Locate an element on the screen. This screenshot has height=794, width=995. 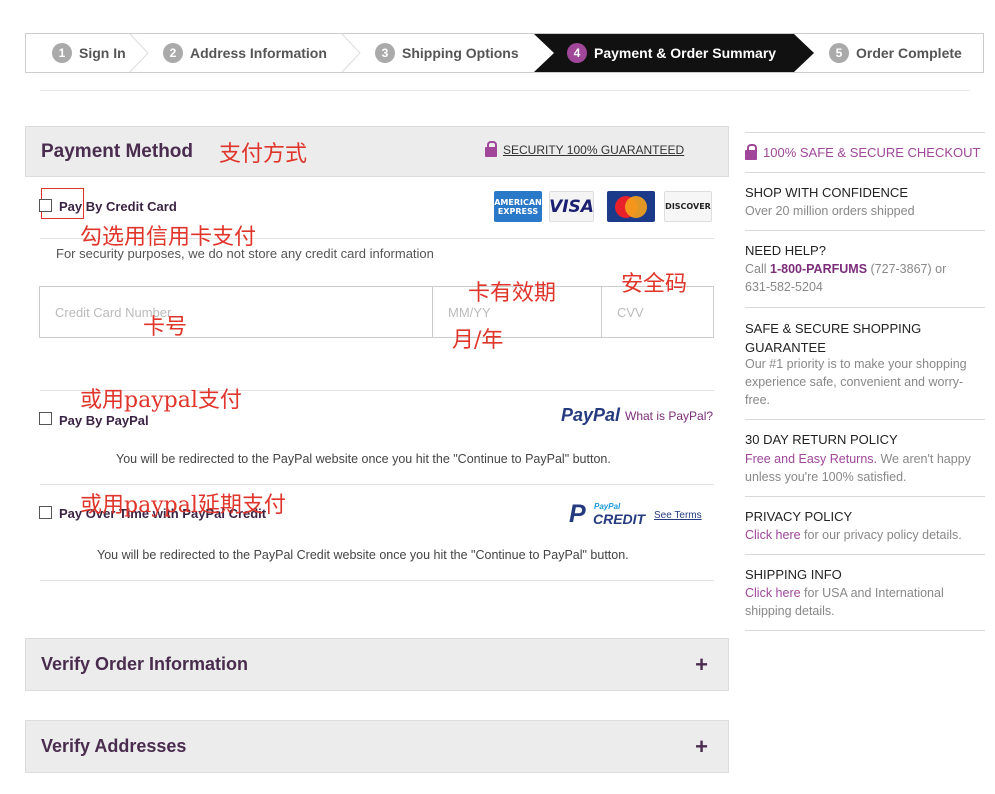
help-title: NEED HELP? is located at coordinates (785, 250).